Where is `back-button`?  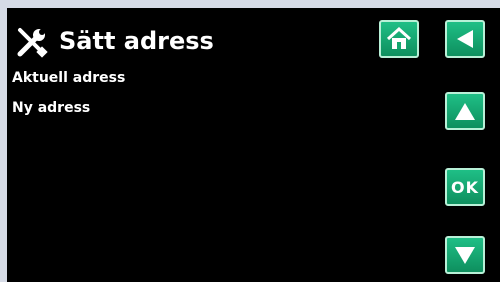
back-button is located at coordinates (465, 39).